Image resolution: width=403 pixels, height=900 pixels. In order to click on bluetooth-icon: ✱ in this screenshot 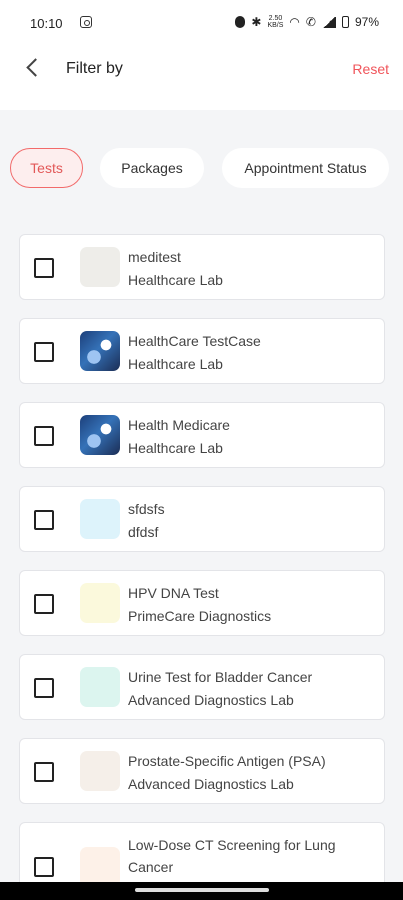, I will do `click(256, 22)`.